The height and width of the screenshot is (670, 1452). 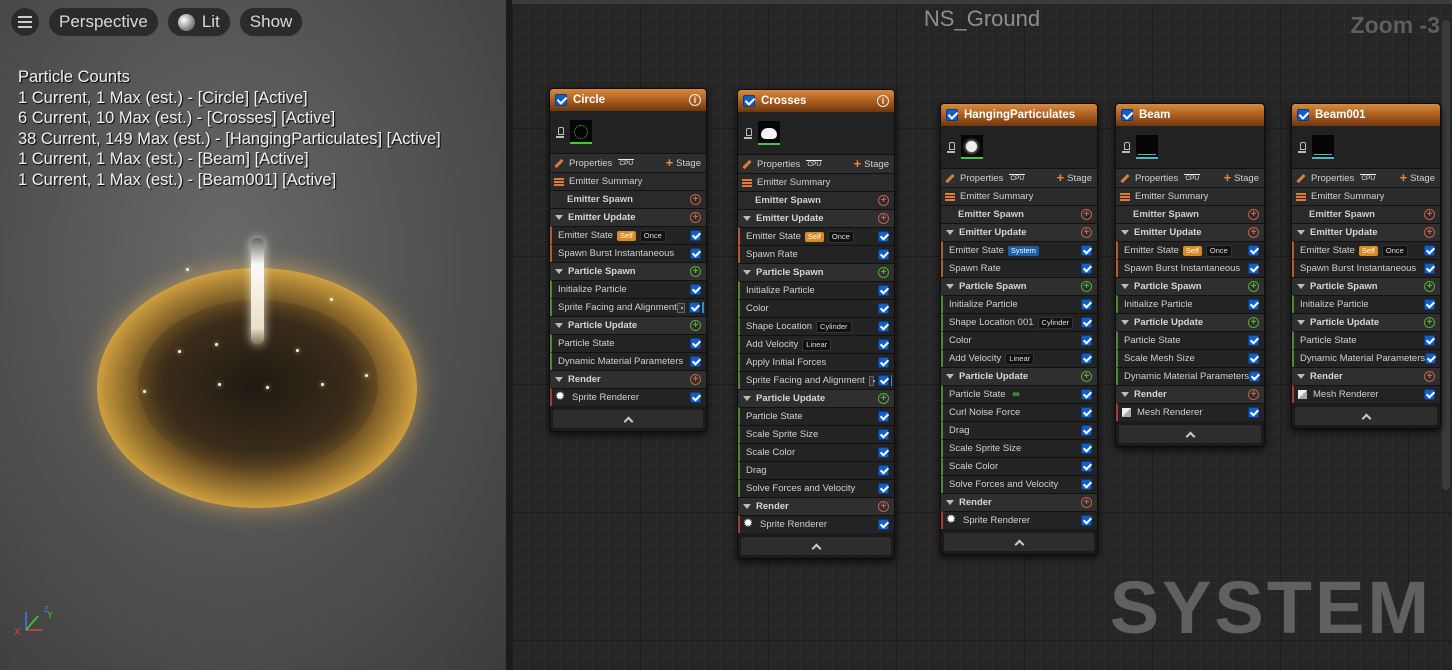 I want to click on module-row: Emitter State System, so click(x=1019, y=250).